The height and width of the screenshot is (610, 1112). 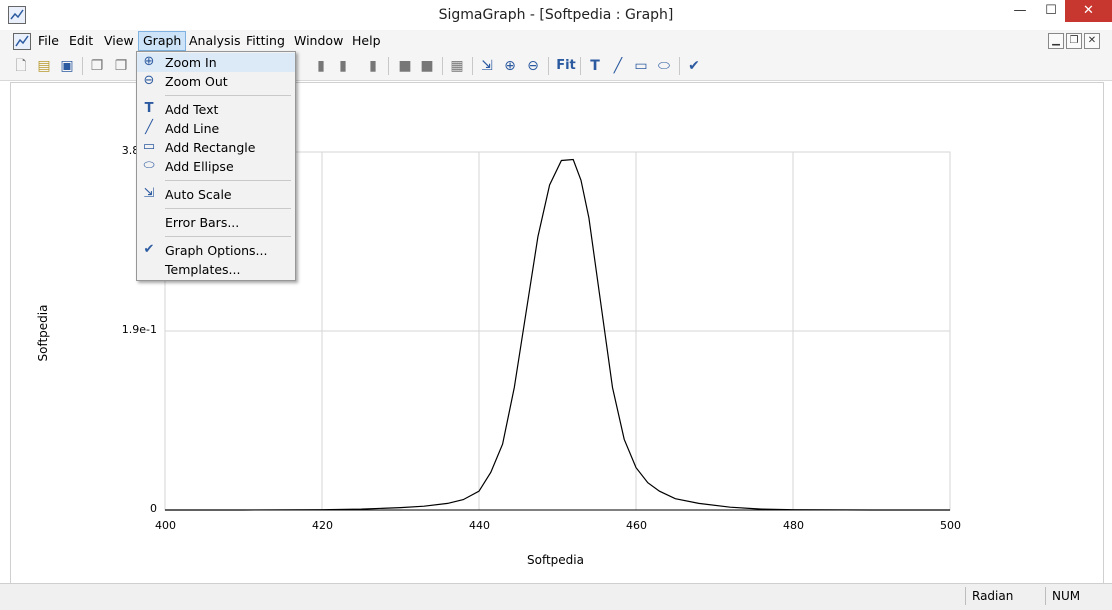 What do you see at coordinates (457, 66) in the screenshot?
I see `datasheet-icon: ▦` at bounding box center [457, 66].